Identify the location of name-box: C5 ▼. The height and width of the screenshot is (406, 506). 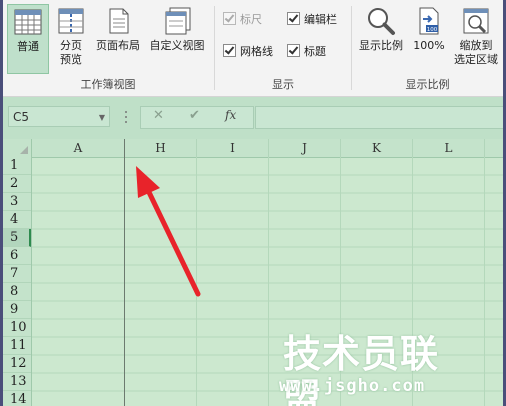
(59, 116).